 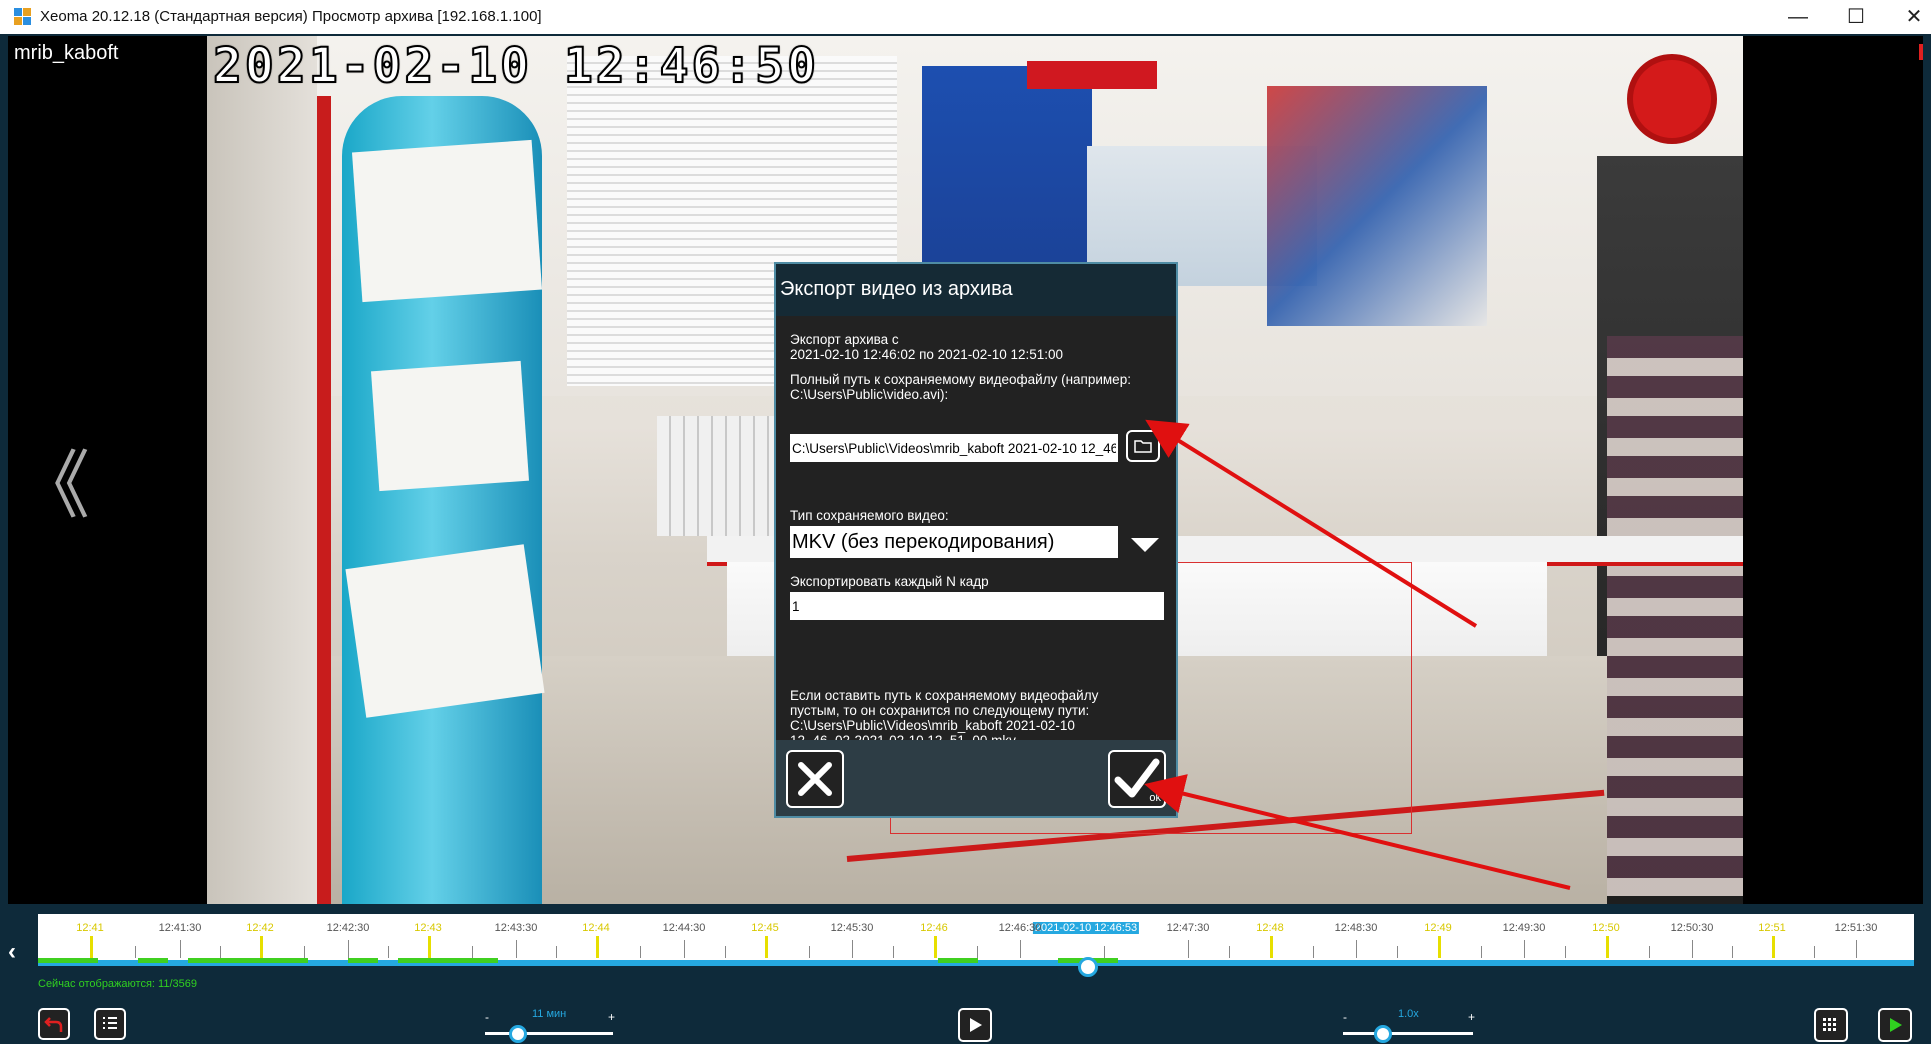 I want to click on timeline-tick-label: 12:46, so click(x=934, y=928).